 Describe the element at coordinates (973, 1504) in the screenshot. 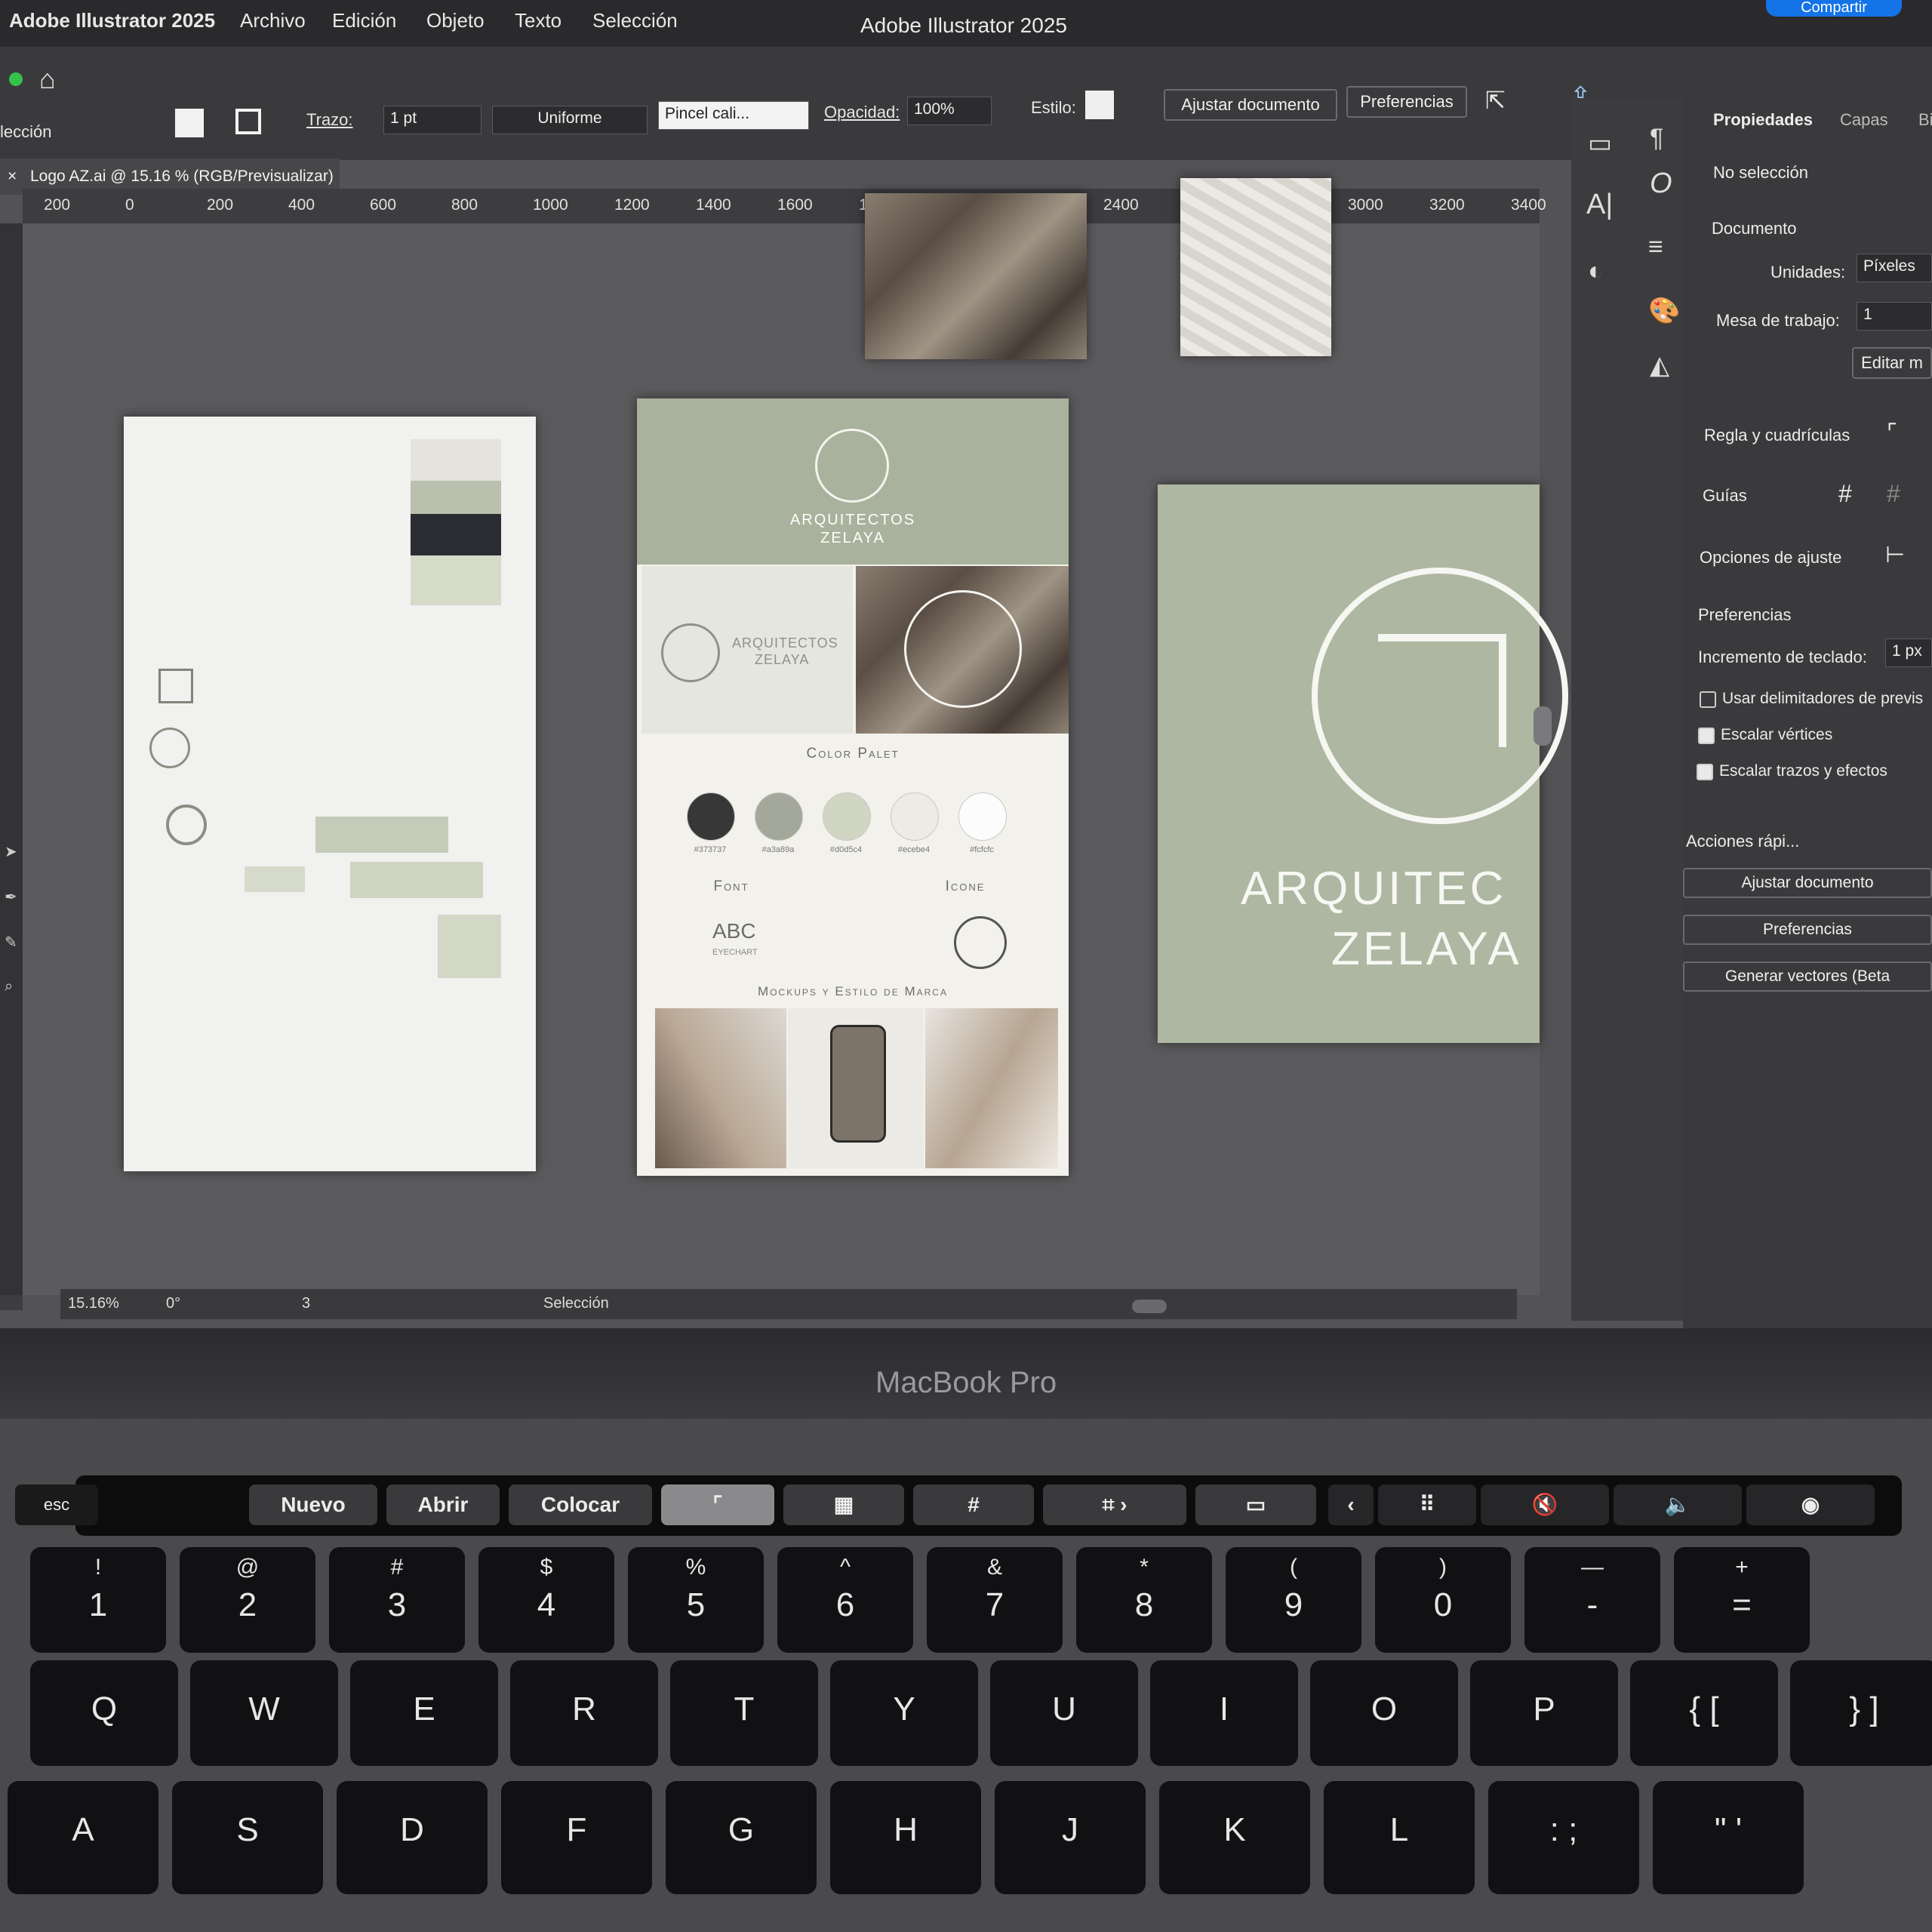

I see `touchbar-guides-icon: #` at that location.